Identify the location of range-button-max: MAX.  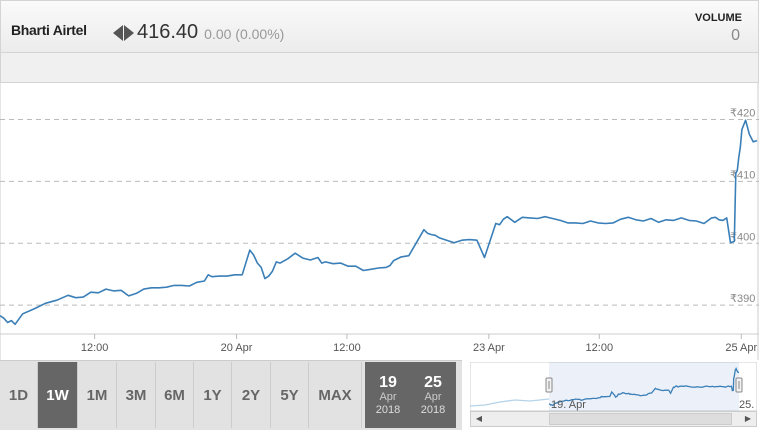
(335, 395).